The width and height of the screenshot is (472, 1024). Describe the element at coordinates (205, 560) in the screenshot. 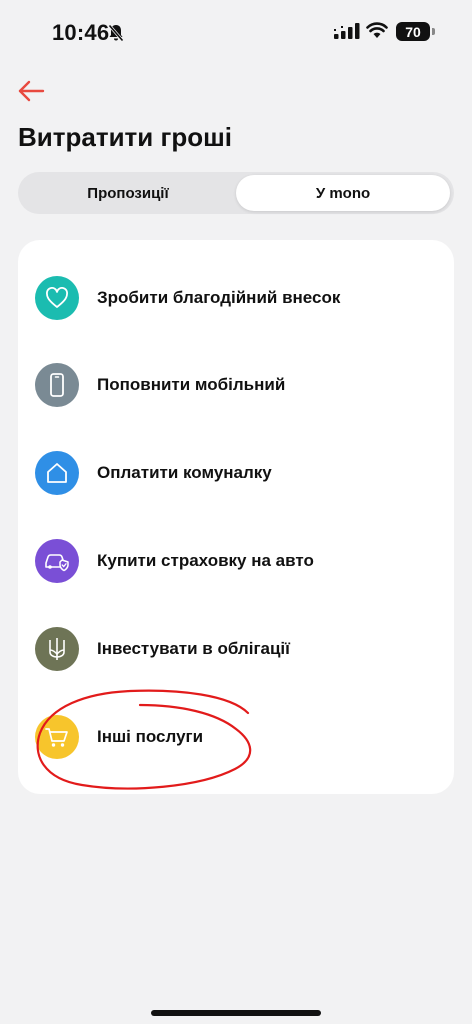

I see `service-label: Купити страховку на авто` at that location.